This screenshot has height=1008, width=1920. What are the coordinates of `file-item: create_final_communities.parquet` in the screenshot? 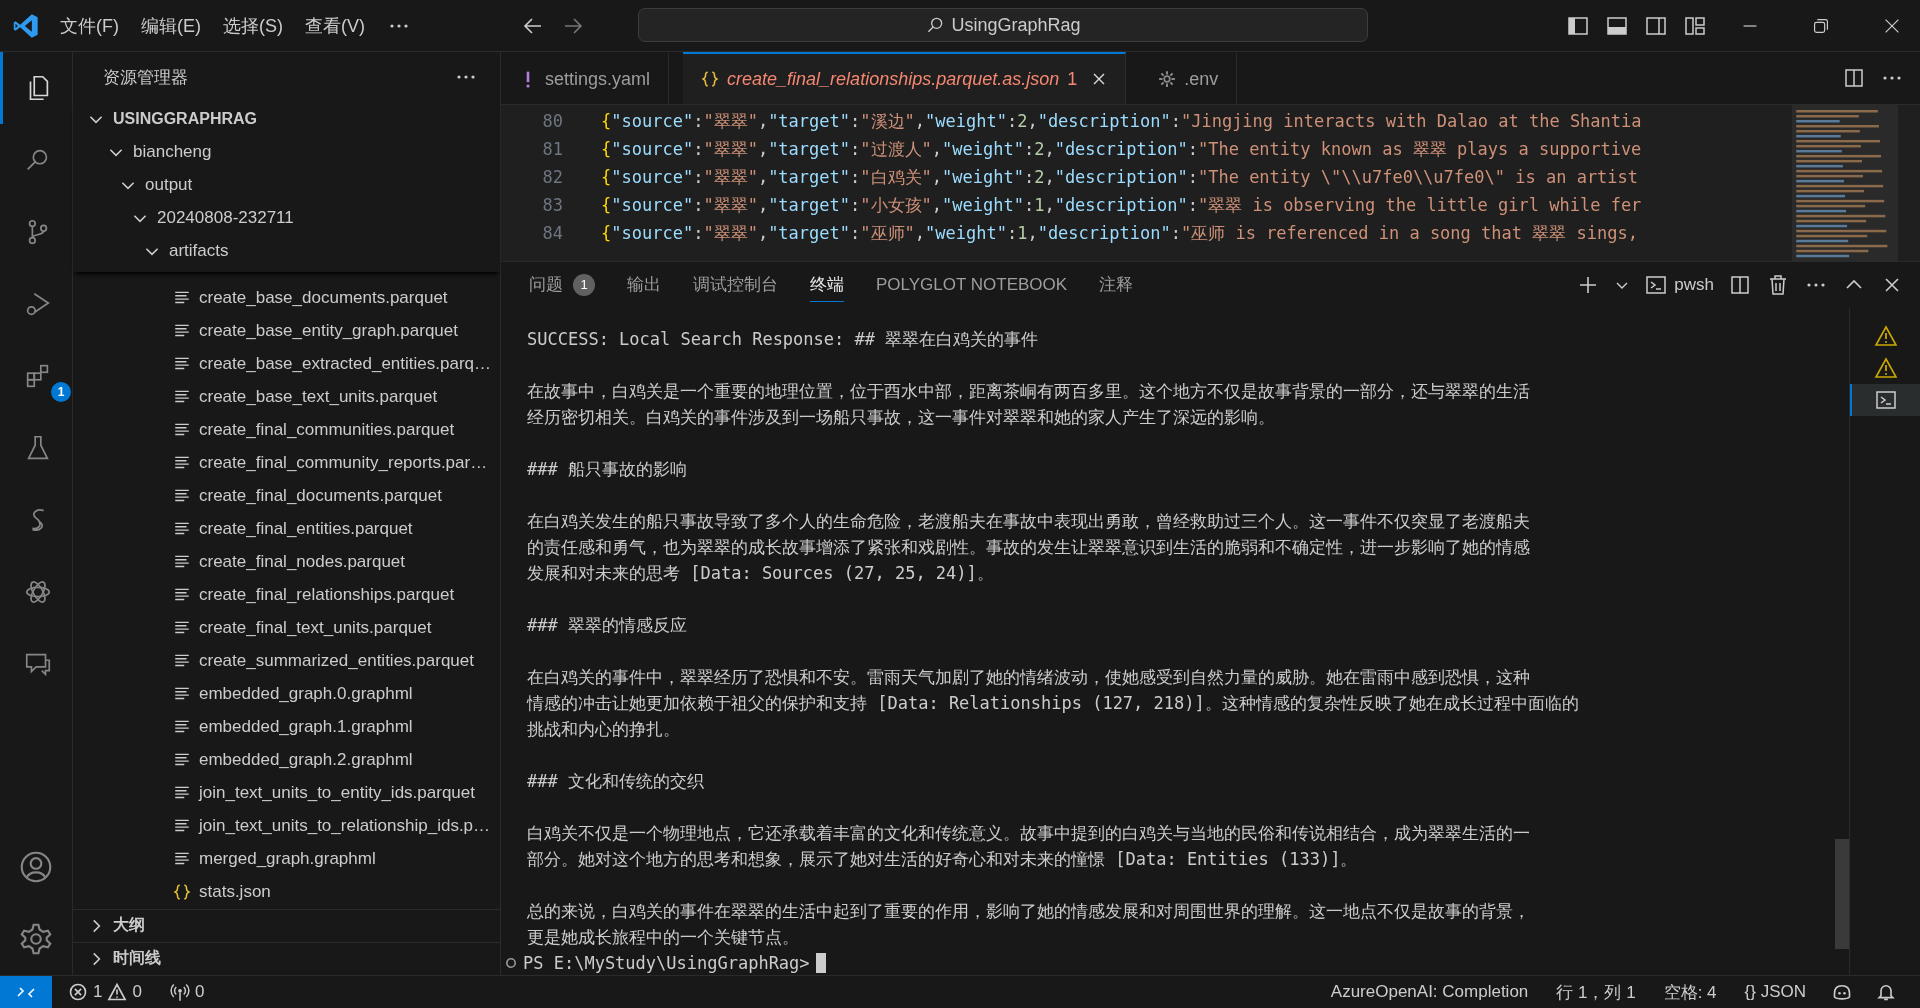 It's located at (286, 430).